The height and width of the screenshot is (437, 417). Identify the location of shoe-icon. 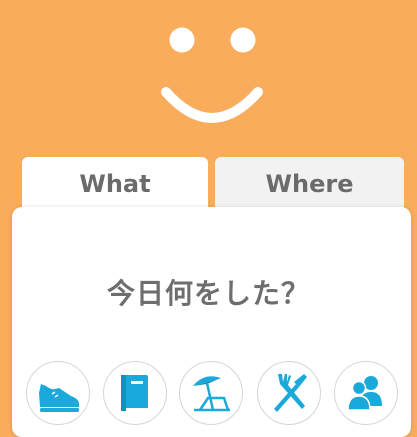
(59, 398).